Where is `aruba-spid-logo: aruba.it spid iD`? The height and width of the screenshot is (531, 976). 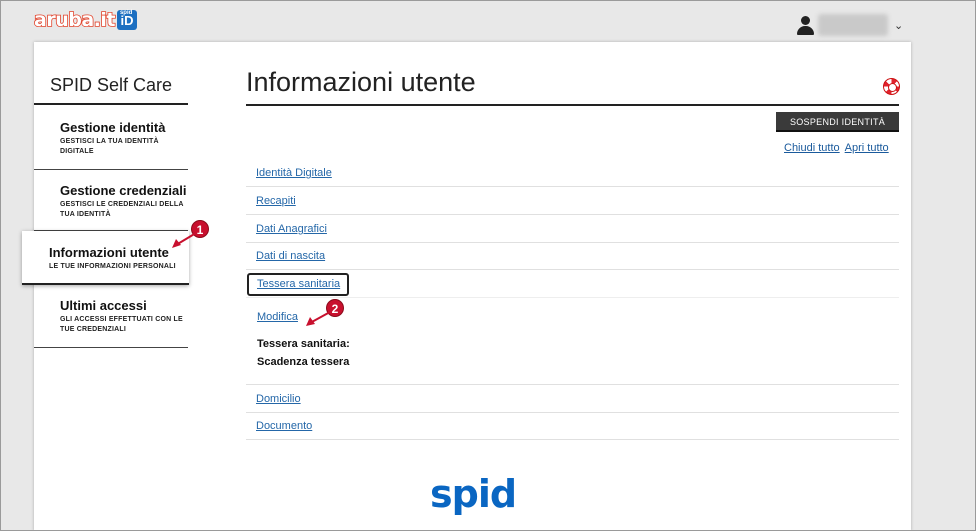
aruba-spid-logo: aruba.it spid iD is located at coordinates (85, 20).